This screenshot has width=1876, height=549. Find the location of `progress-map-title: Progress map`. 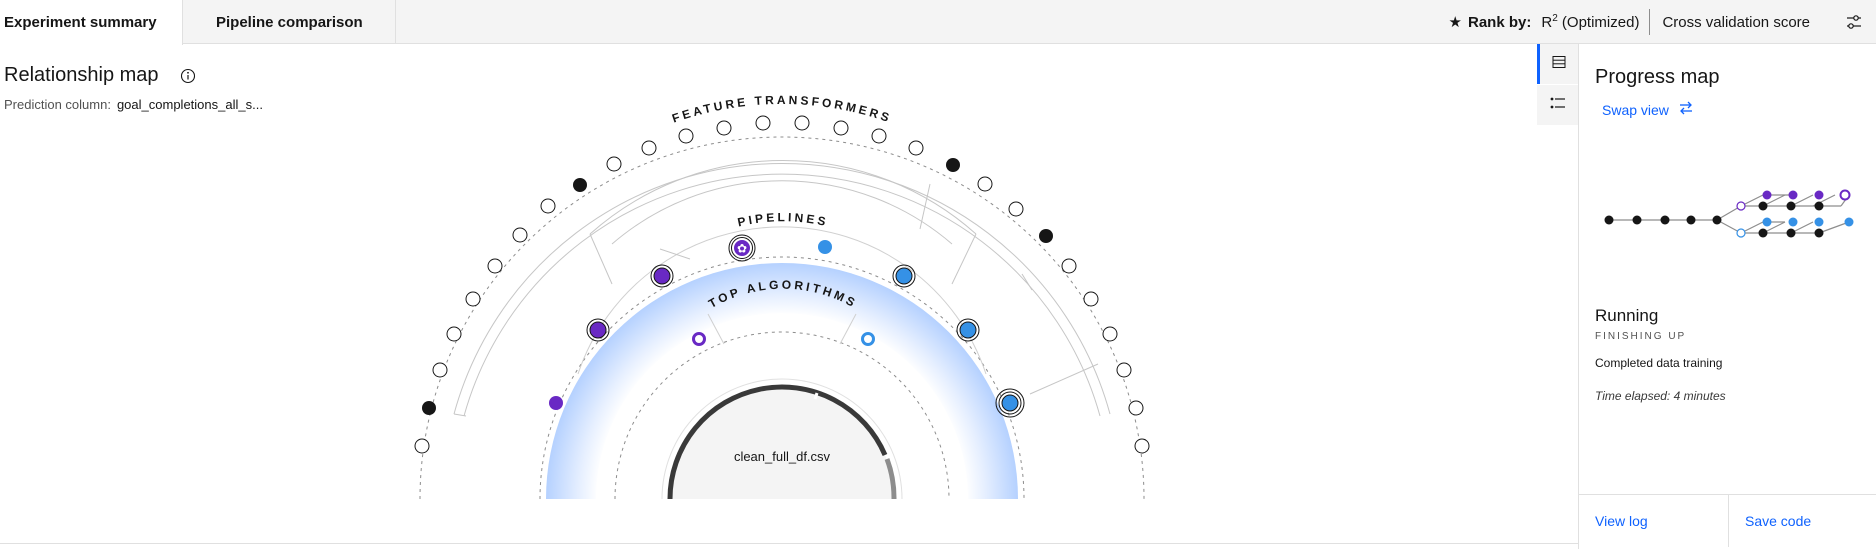

progress-map-title: Progress map is located at coordinates (1657, 77).